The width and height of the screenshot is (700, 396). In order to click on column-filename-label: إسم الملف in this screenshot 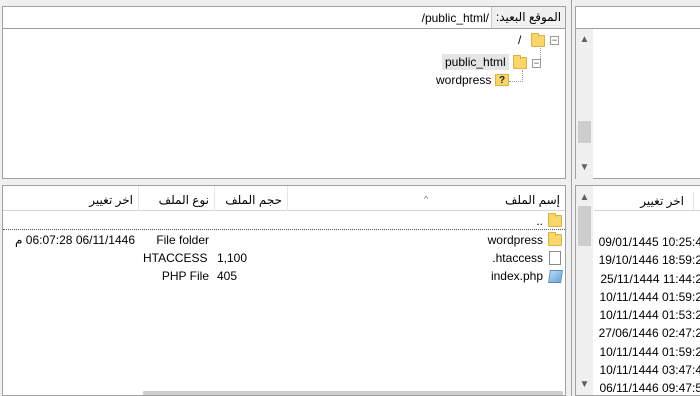, I will do `click(532, 200)`.